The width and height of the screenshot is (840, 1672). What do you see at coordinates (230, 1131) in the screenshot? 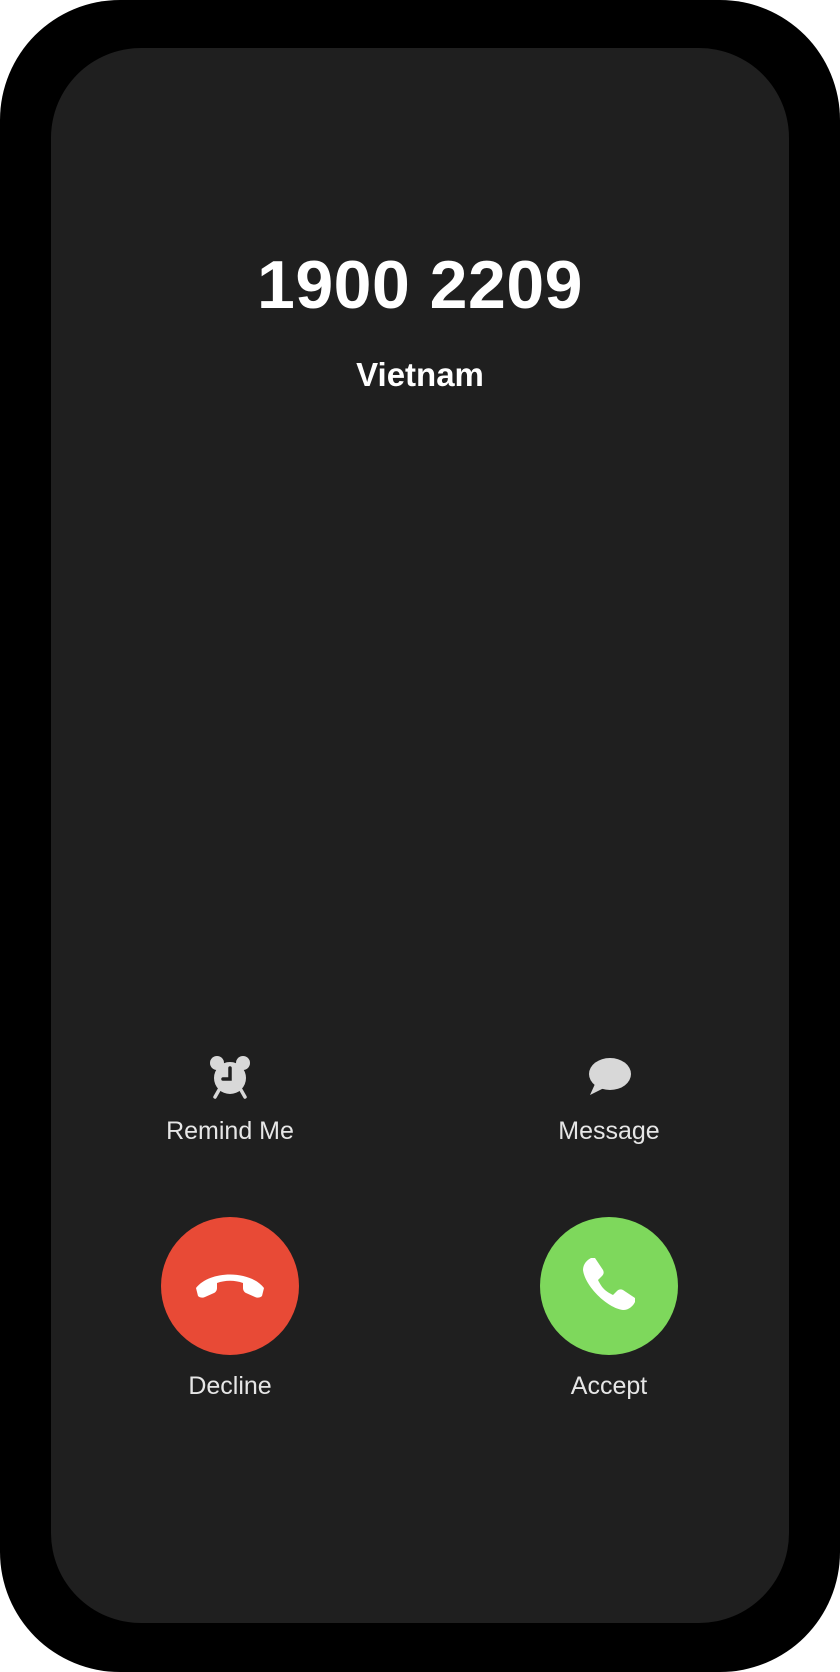
I see `remind-me-label: Remind Me` at bounding box center [230, 1131].